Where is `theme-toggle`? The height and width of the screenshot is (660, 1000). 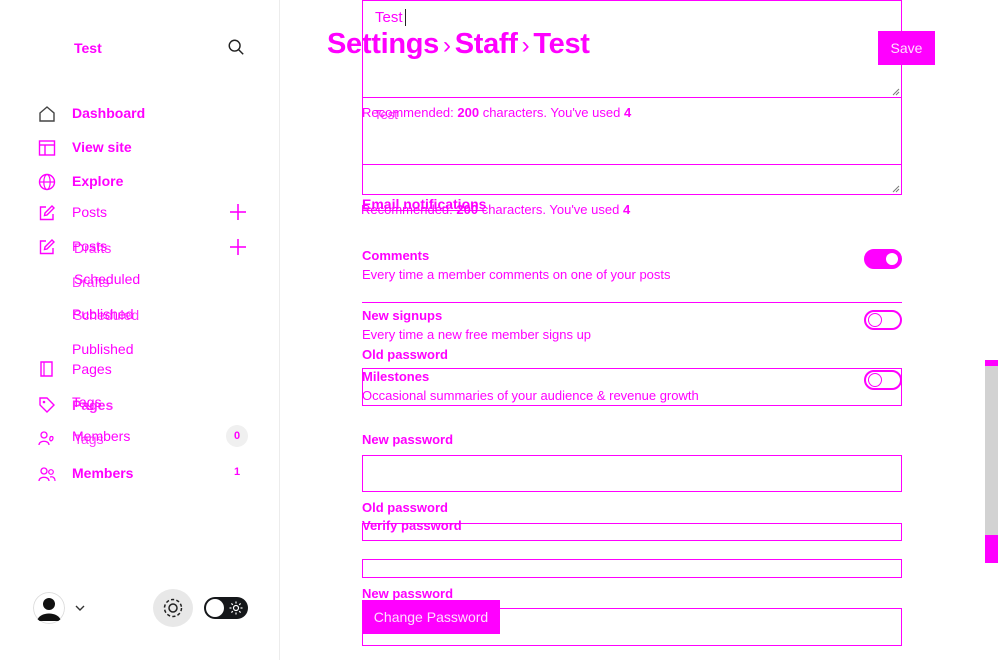
theme-toggle is located at coordinates (226, 608).